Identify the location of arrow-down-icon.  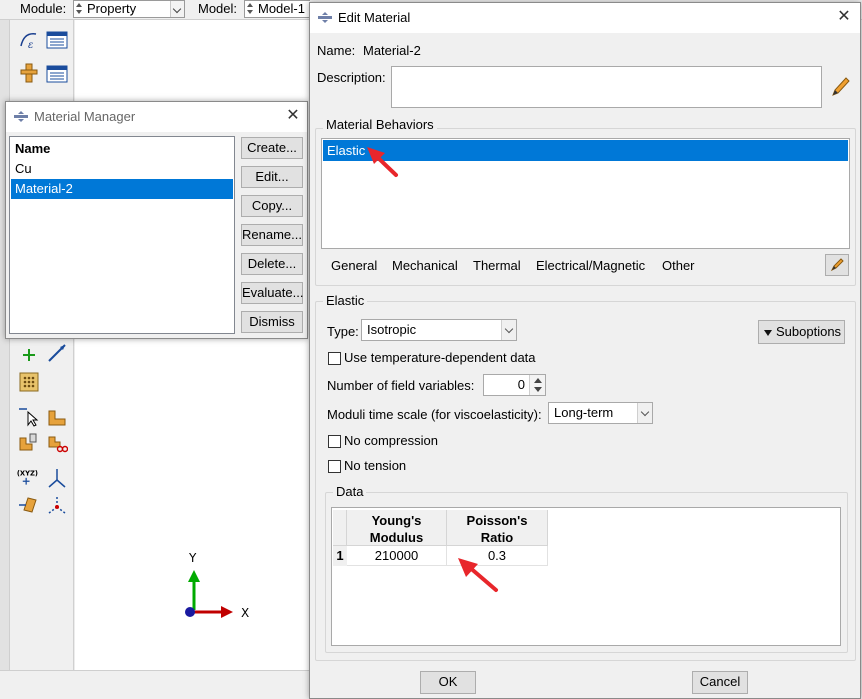
(538, 389).